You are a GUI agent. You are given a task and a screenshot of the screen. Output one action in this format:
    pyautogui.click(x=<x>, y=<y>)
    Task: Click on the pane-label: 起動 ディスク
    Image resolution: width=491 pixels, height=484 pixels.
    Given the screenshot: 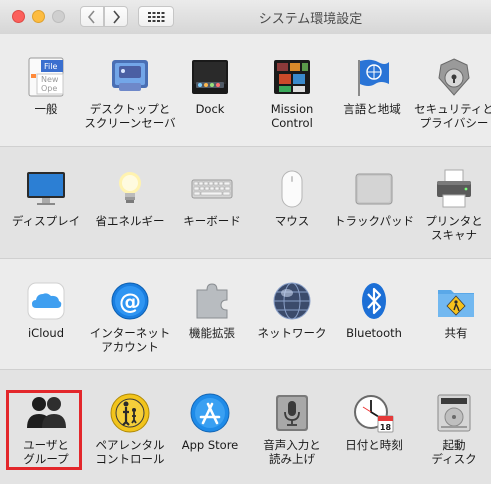 What is the action you would take?
    pyautogui.click(x=454, y=452)
    